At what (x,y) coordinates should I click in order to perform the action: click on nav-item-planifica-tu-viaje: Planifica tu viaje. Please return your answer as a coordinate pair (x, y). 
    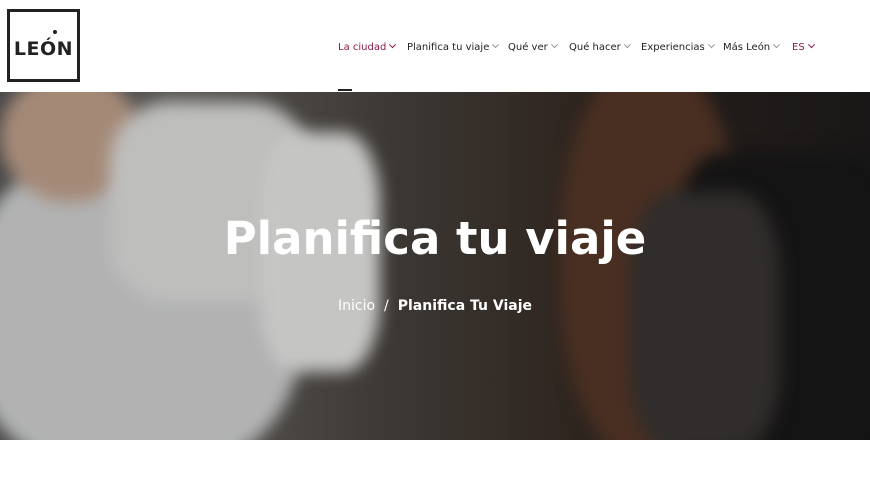
    Looking at the image, I should click on (453, 47).